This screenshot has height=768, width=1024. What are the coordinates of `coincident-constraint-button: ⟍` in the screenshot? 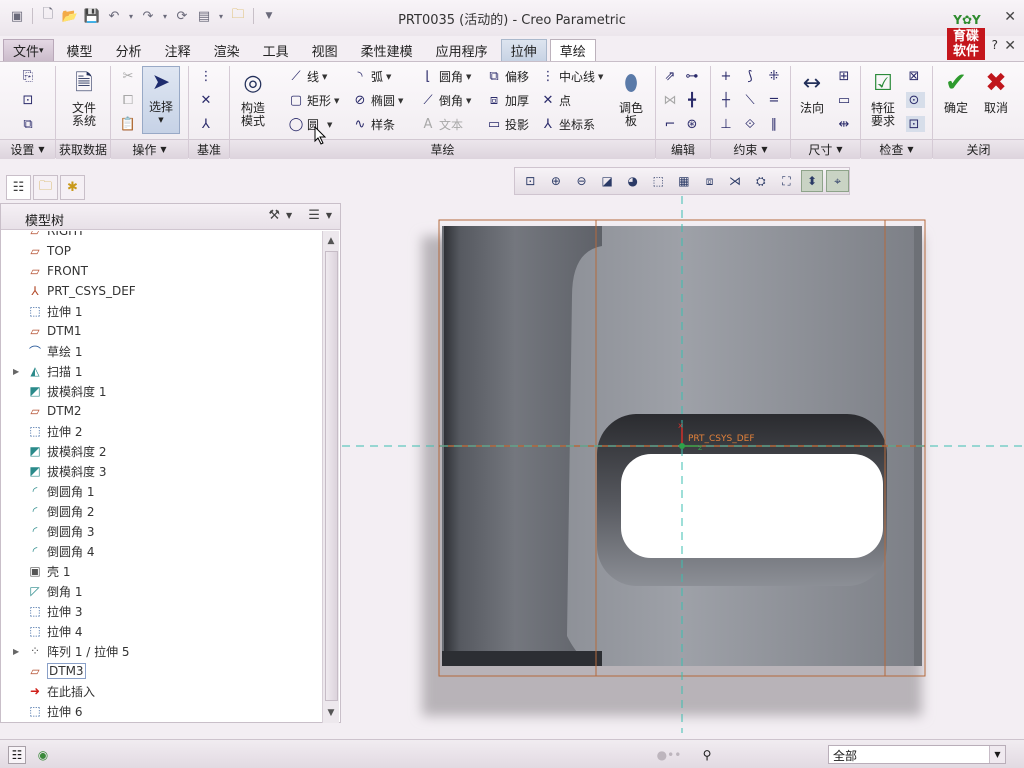 It's located at (751, 100).